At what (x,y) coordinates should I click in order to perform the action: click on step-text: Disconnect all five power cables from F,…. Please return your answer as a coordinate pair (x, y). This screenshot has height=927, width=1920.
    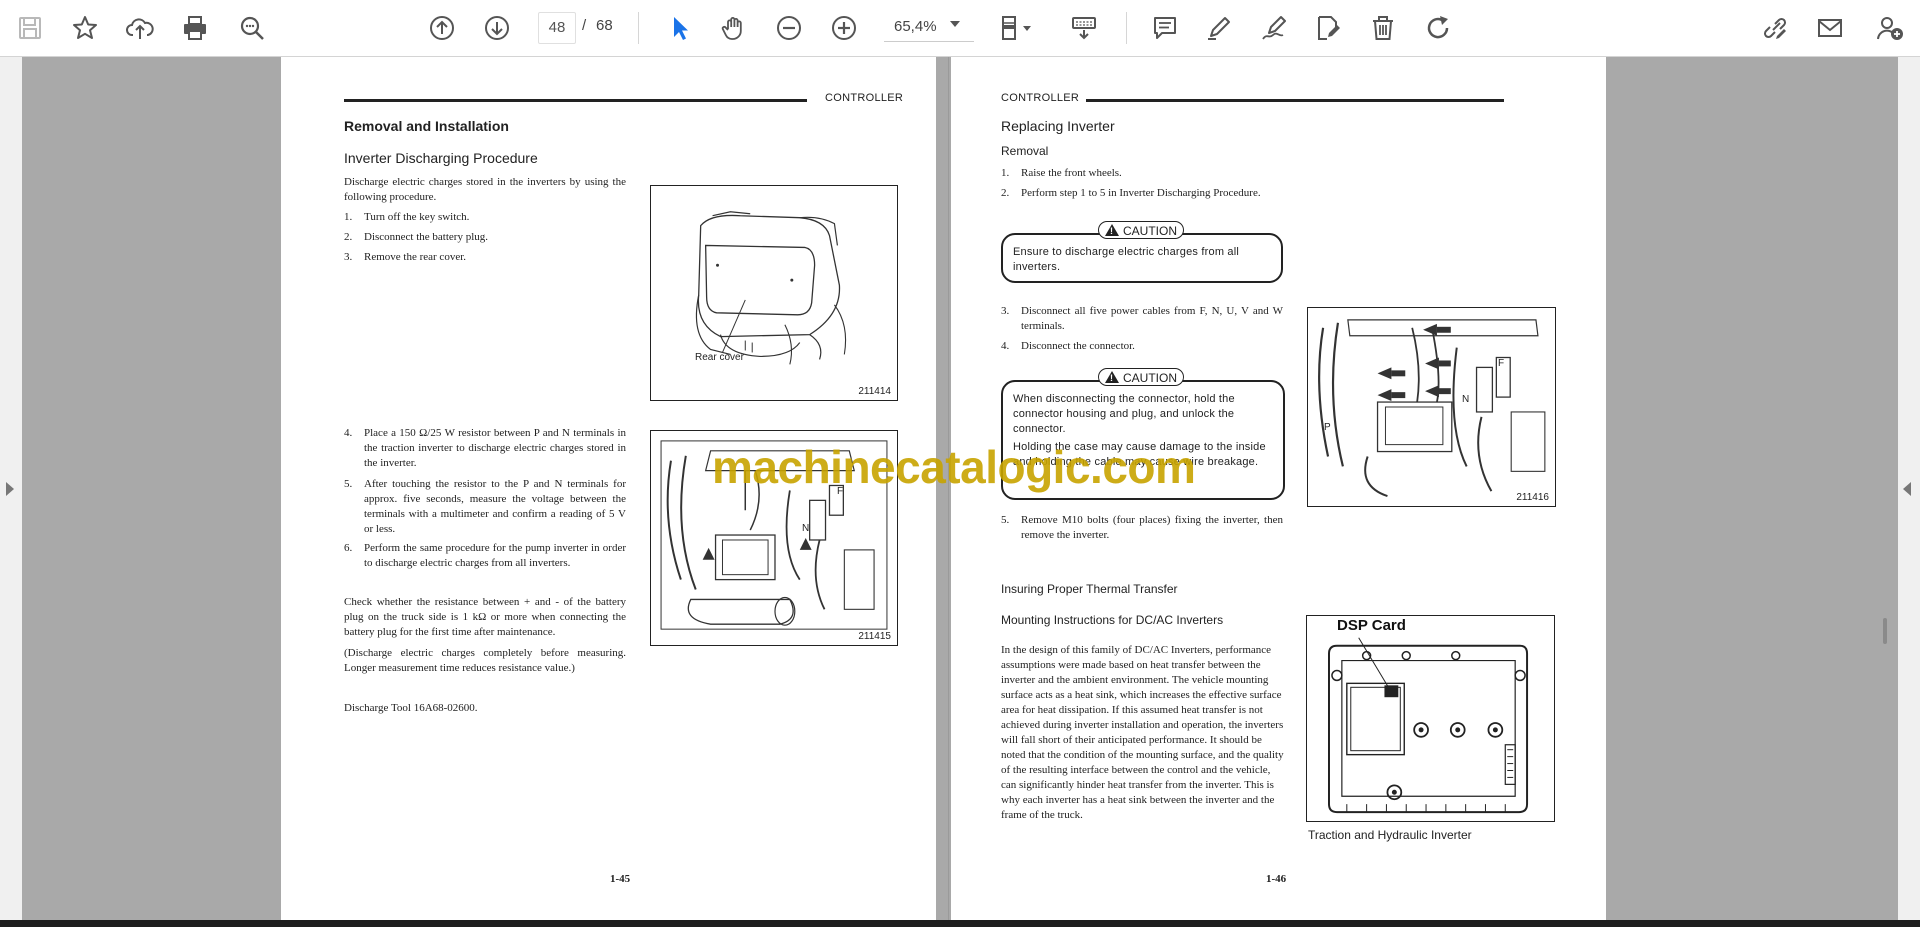
    Looking at the image, I should click on (1152, 318).